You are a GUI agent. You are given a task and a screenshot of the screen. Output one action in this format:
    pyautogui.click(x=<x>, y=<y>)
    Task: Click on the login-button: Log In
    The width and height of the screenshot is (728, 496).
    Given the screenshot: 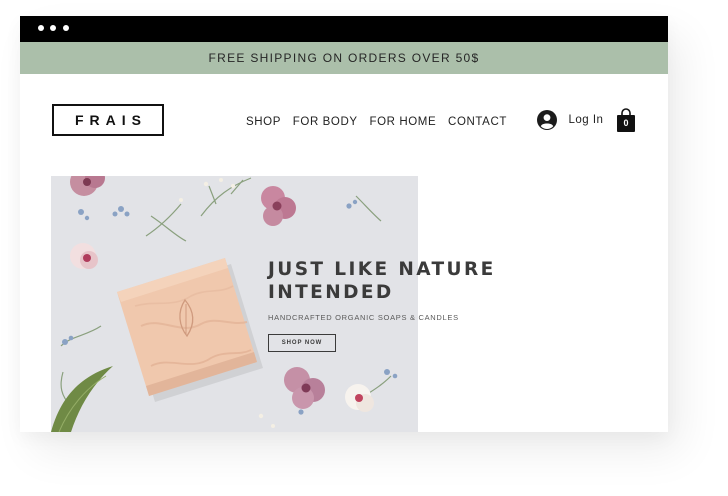 What is the action you would take?
    pyautogui.click(x=570, y=120)
    